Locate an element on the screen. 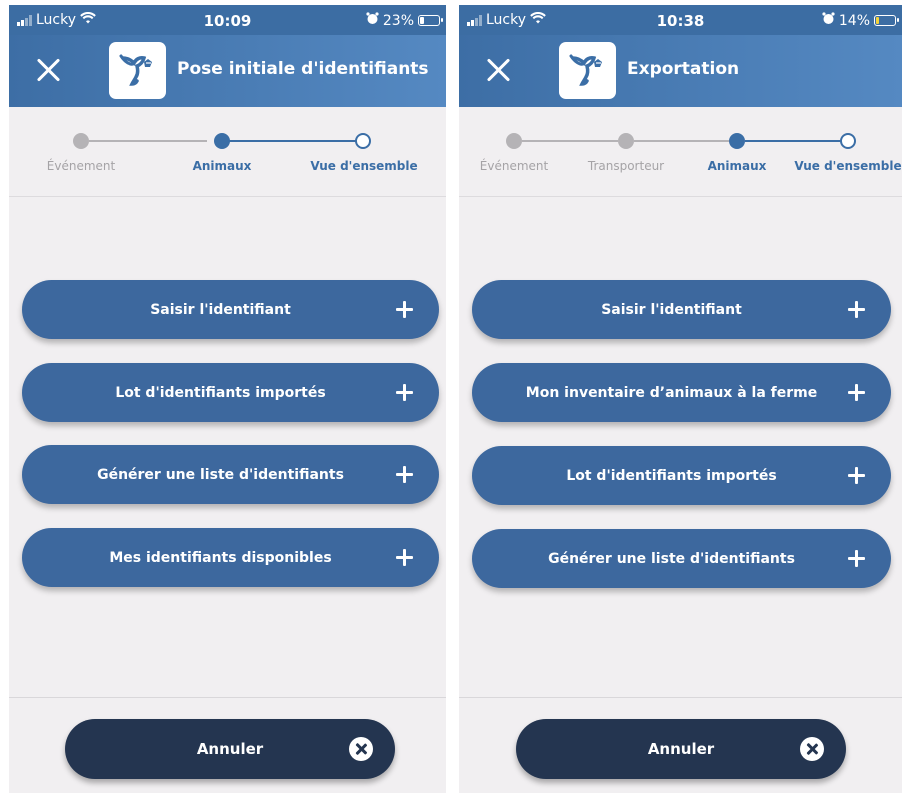 This screenshot has width=902, height=793. button-label: Mes identifiants disponibles is located at coordinates (220, 557).